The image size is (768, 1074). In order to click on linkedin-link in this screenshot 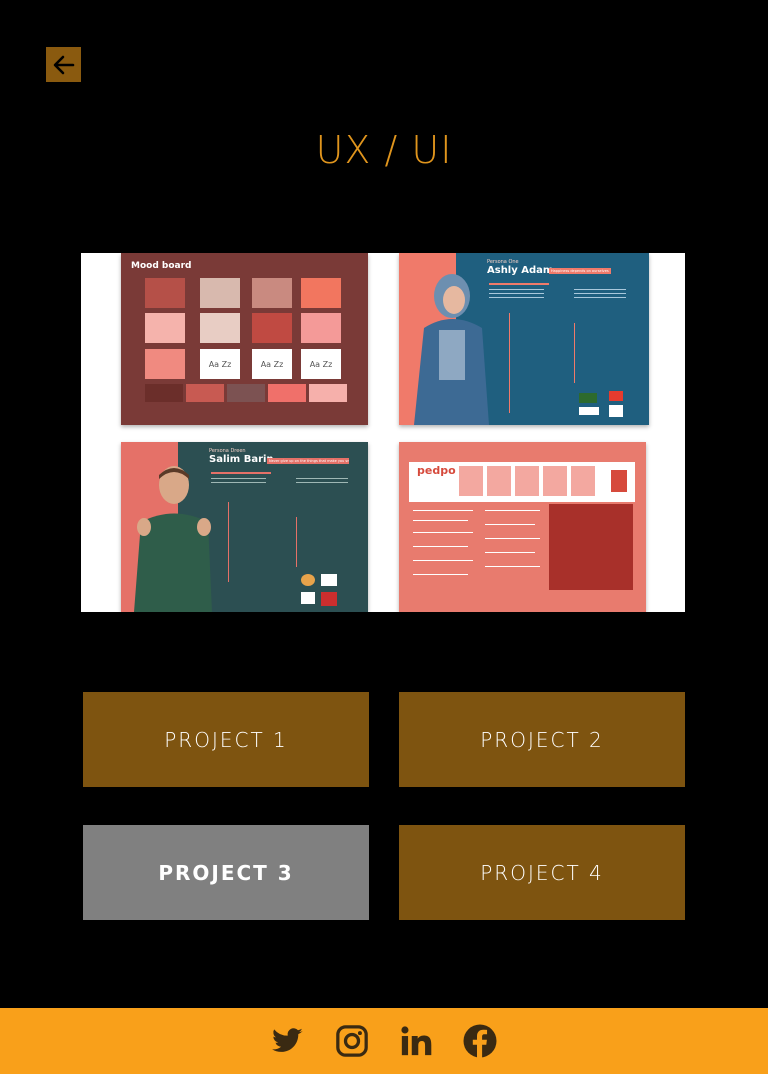, I will do `click(416, 1041)`.